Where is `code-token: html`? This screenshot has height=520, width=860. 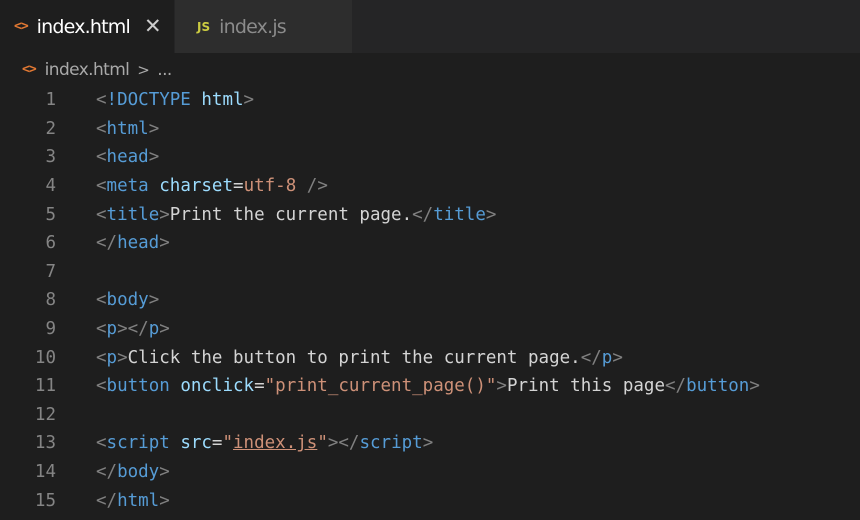 code-token: html is located at coordinates (127, 128).